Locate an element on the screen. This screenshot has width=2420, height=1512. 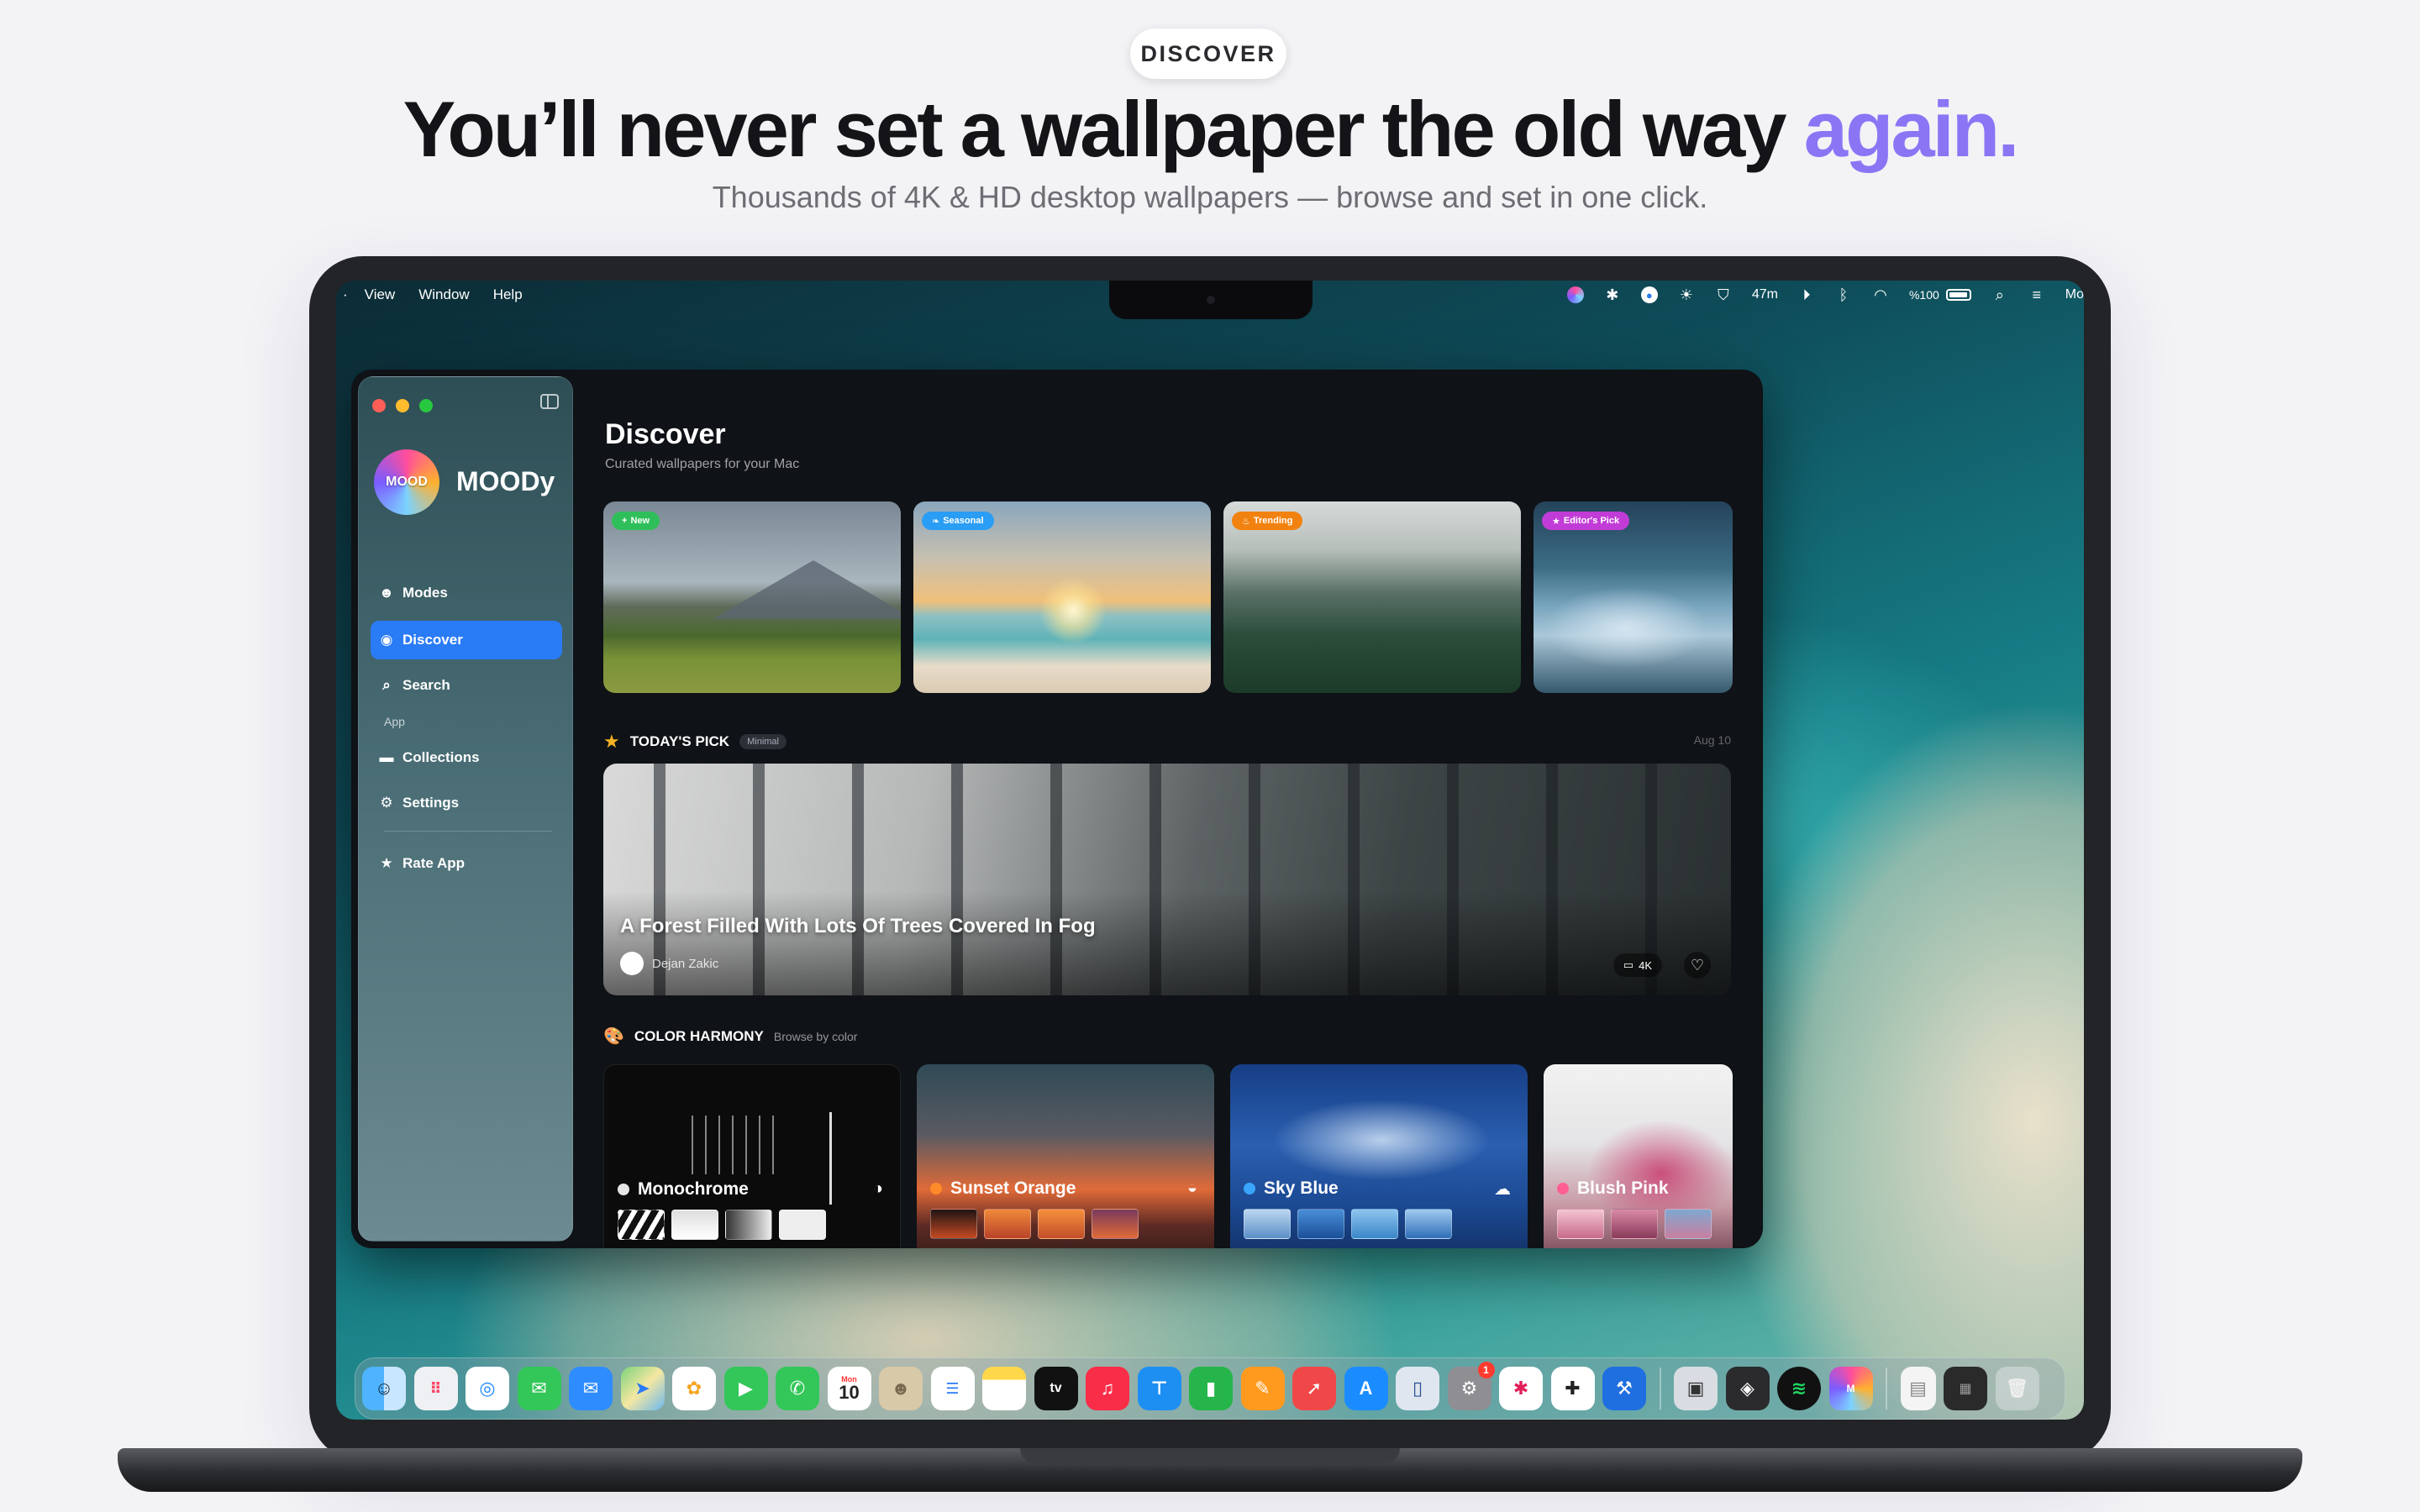
network-icon: ✱ is located at coordinates (1613, 294).